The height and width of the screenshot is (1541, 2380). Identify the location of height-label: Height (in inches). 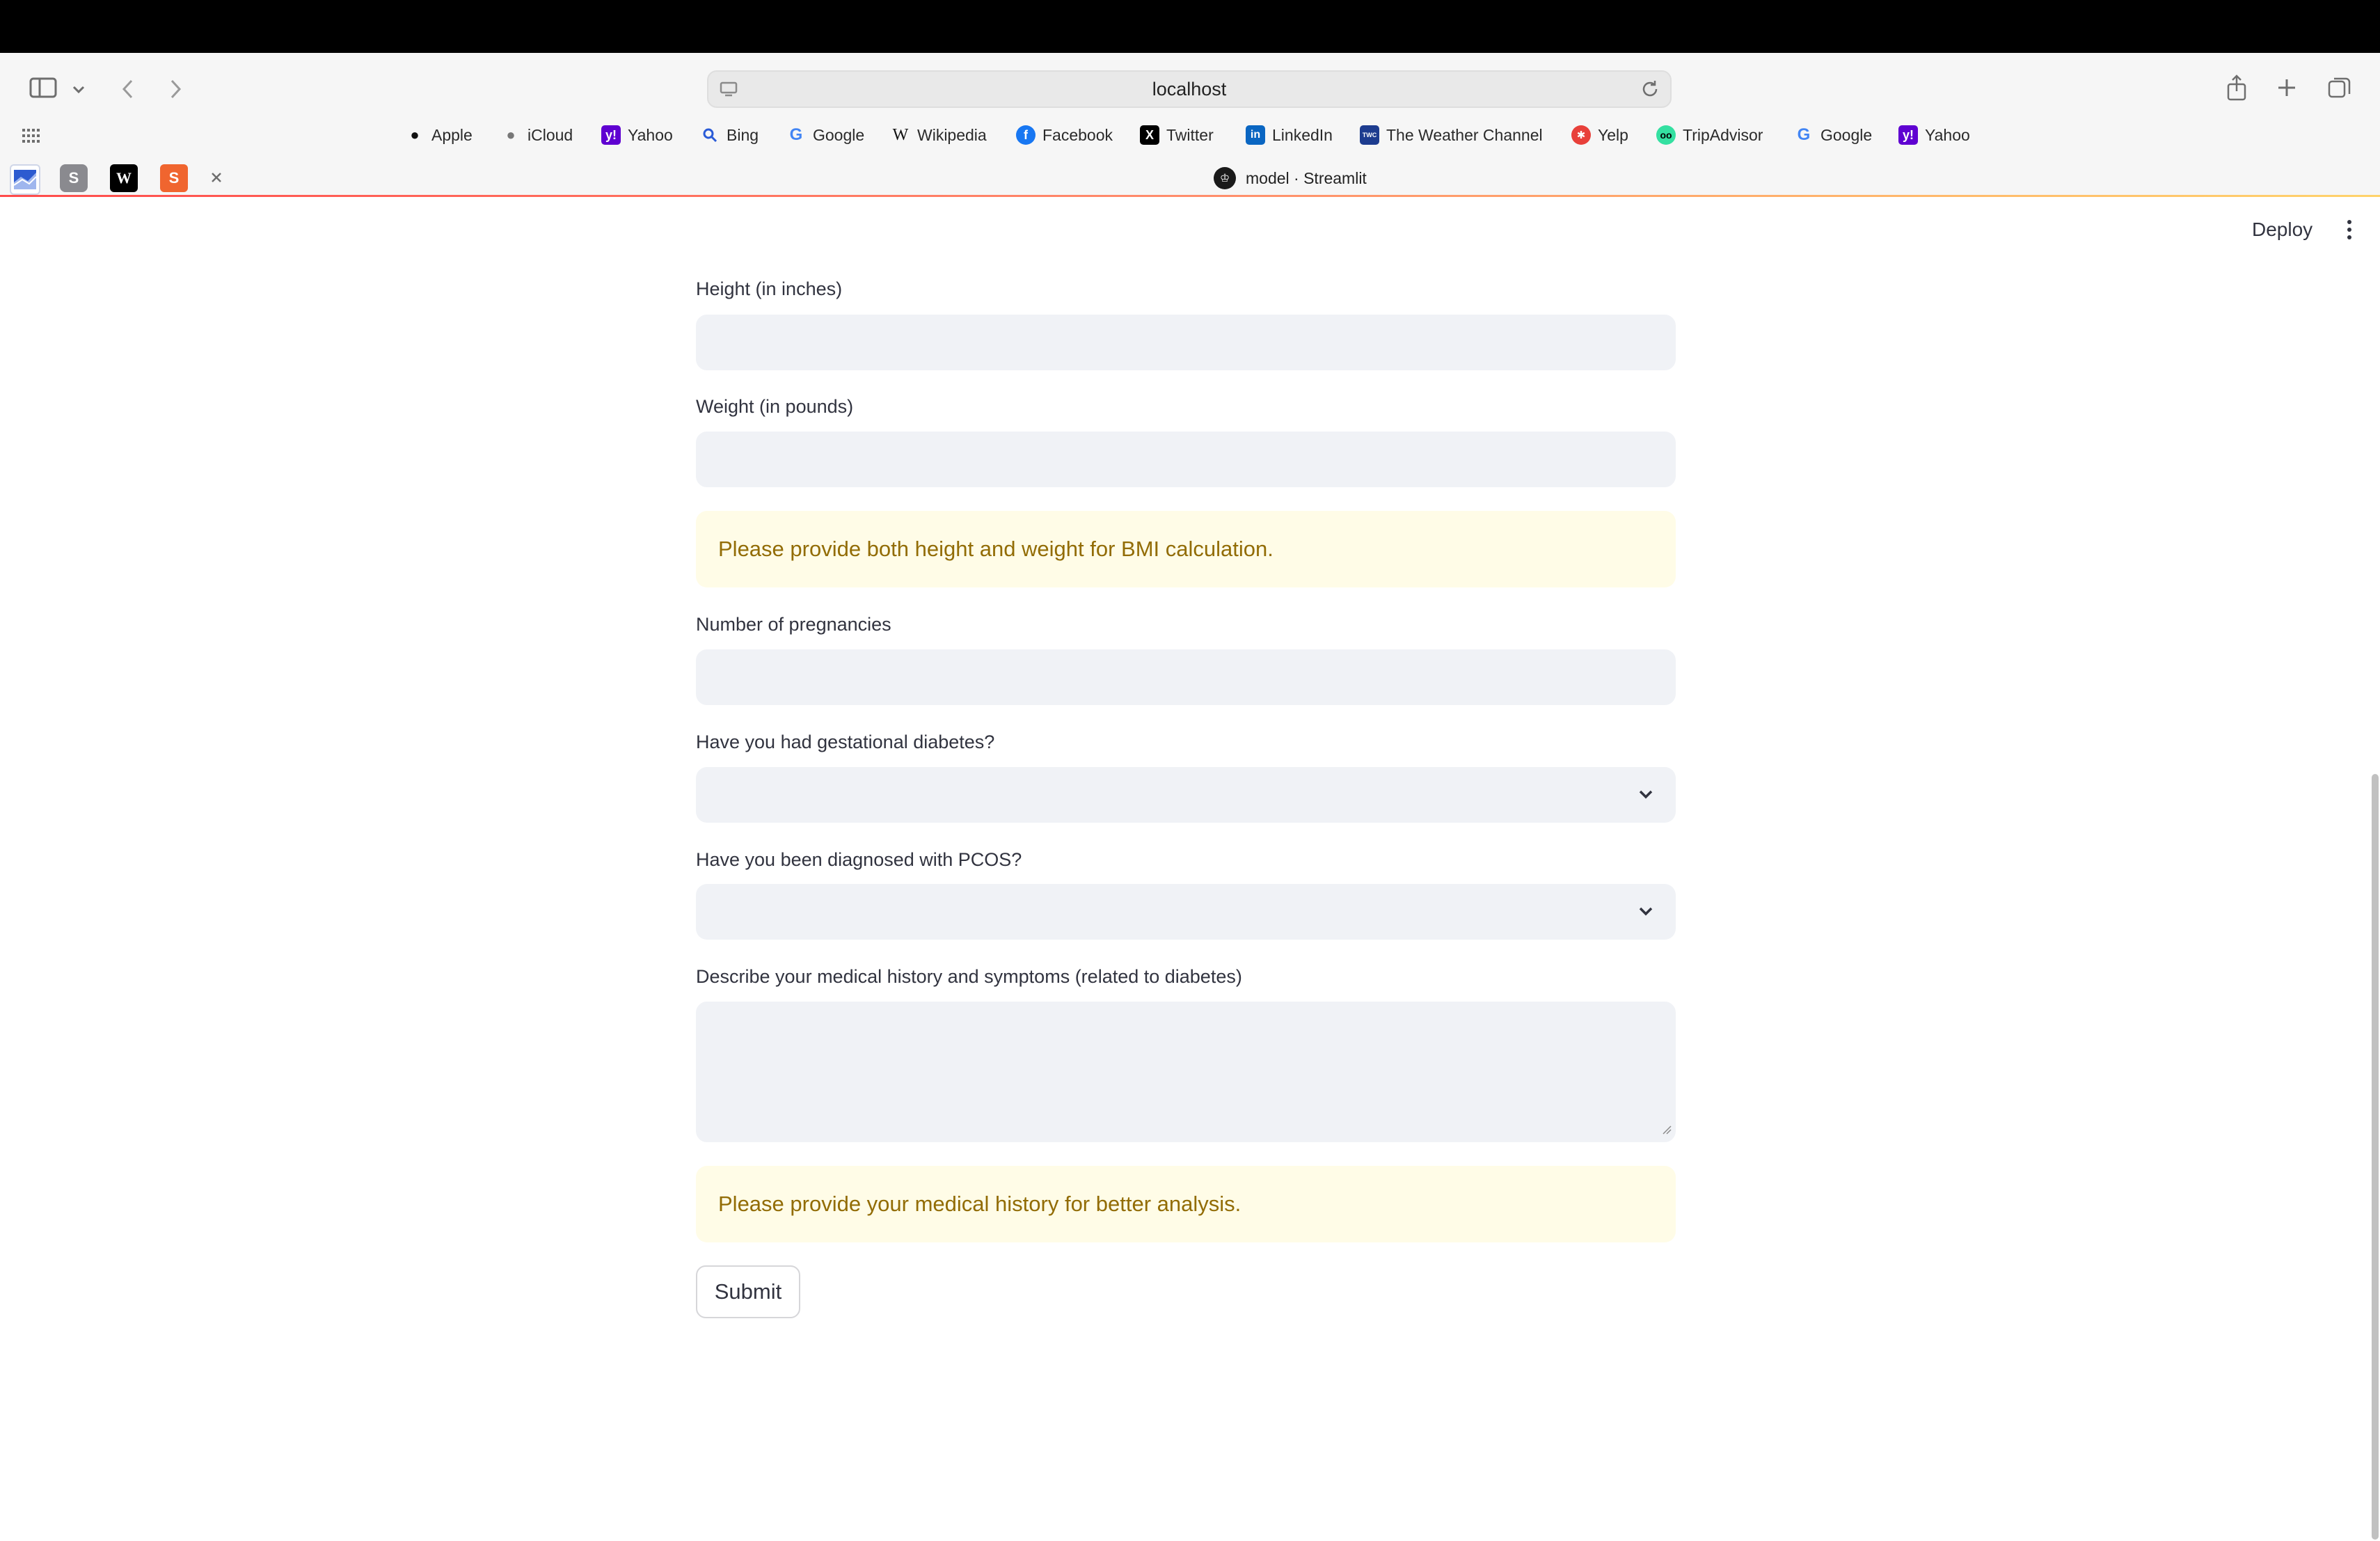
(770, 288).